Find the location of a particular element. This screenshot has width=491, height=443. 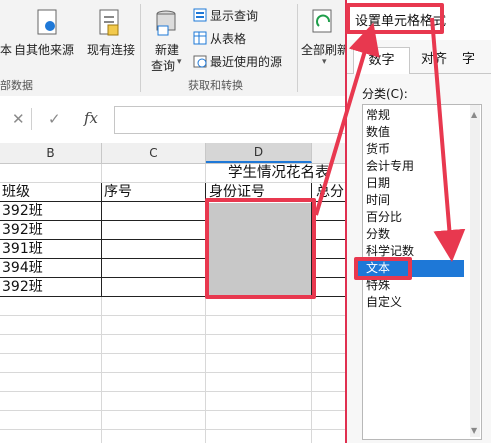

group-external-data-label: 部数据 is located at coordinates (16, 85).